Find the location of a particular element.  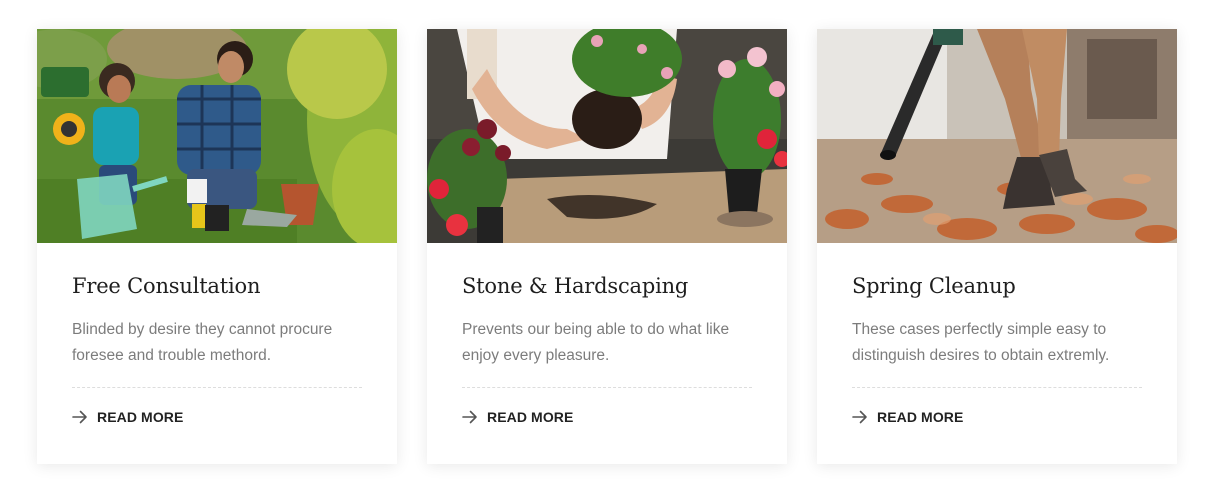

leaf-blower-photo is located at coordinates (997, 136).